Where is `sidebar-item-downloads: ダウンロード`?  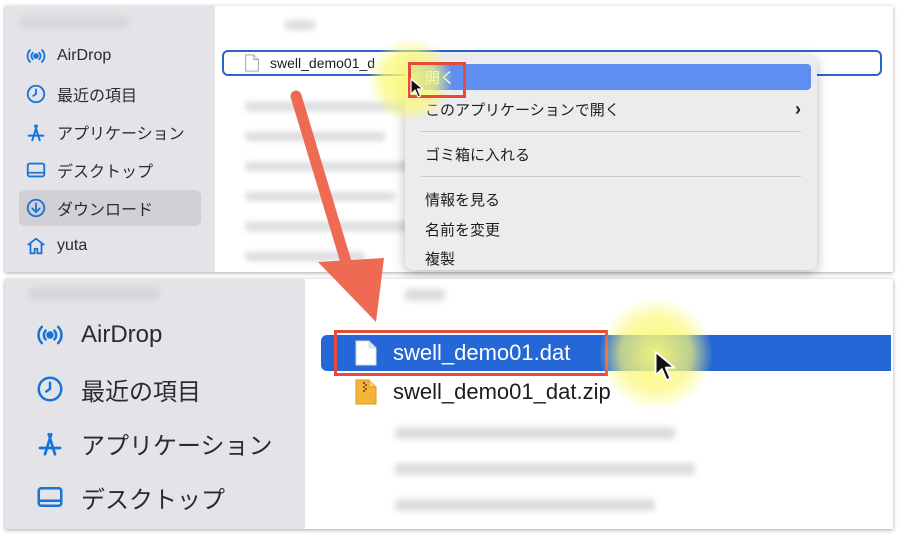
sidebar-item-downloads: ダウンロード is located at coordinates (110, 208).